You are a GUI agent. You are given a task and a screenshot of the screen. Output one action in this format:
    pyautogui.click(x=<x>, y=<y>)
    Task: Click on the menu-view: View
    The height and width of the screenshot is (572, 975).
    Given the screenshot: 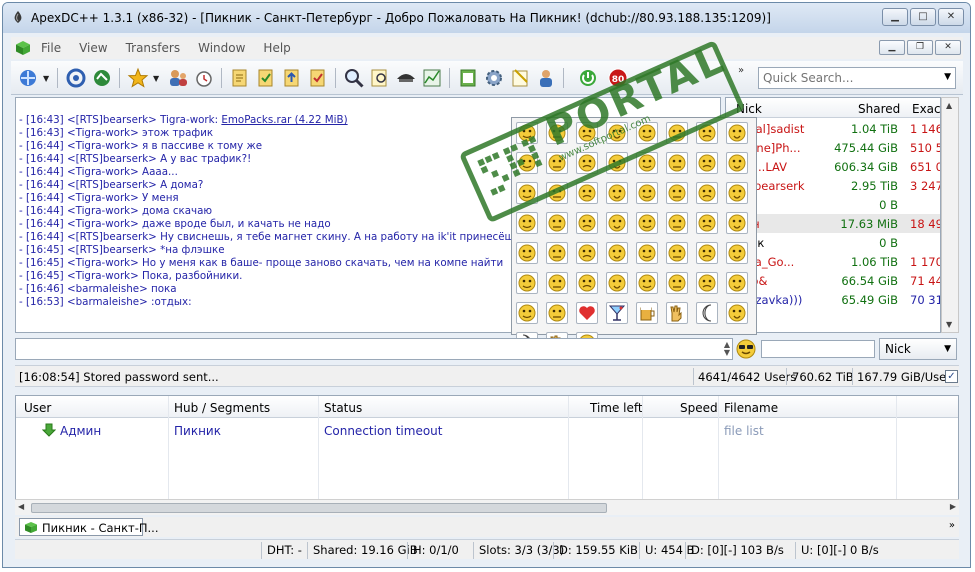 What is the action you would take?
    pyautogui.click(x=93, y=48)
    